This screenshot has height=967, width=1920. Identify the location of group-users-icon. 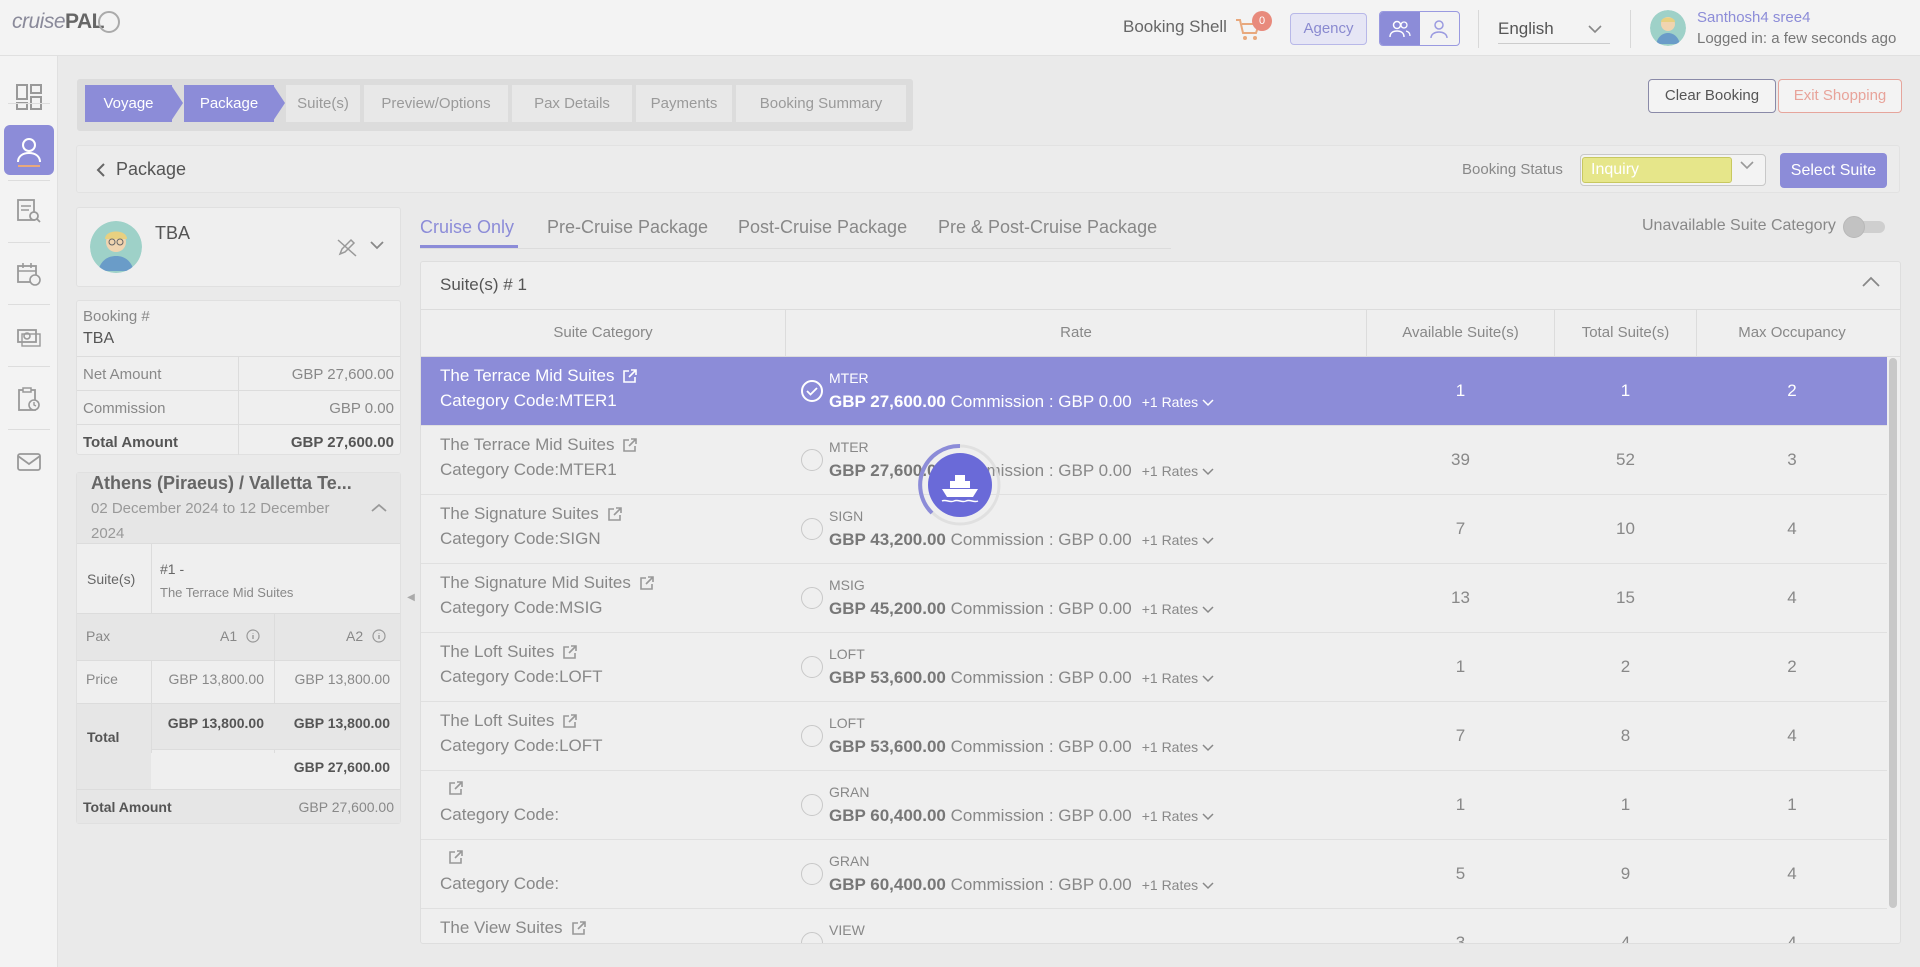
(1400, 28).